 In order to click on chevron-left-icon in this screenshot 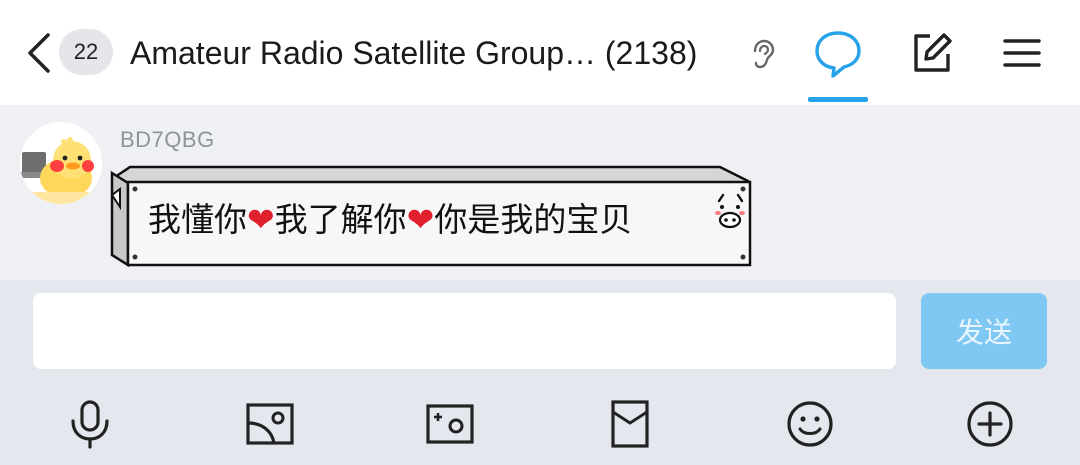, I will do `click(39, 53)`.